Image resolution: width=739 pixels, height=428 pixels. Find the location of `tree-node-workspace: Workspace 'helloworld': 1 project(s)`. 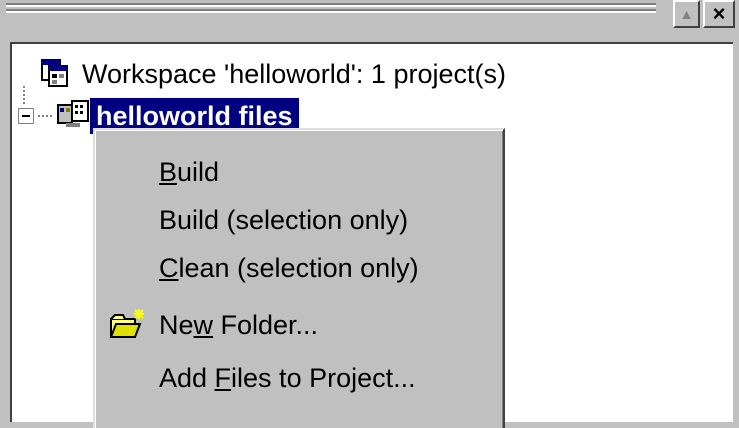

tree-node-workspace: Workspace 'helloworld': 1 project(s) is located at coordinates (276, 74).